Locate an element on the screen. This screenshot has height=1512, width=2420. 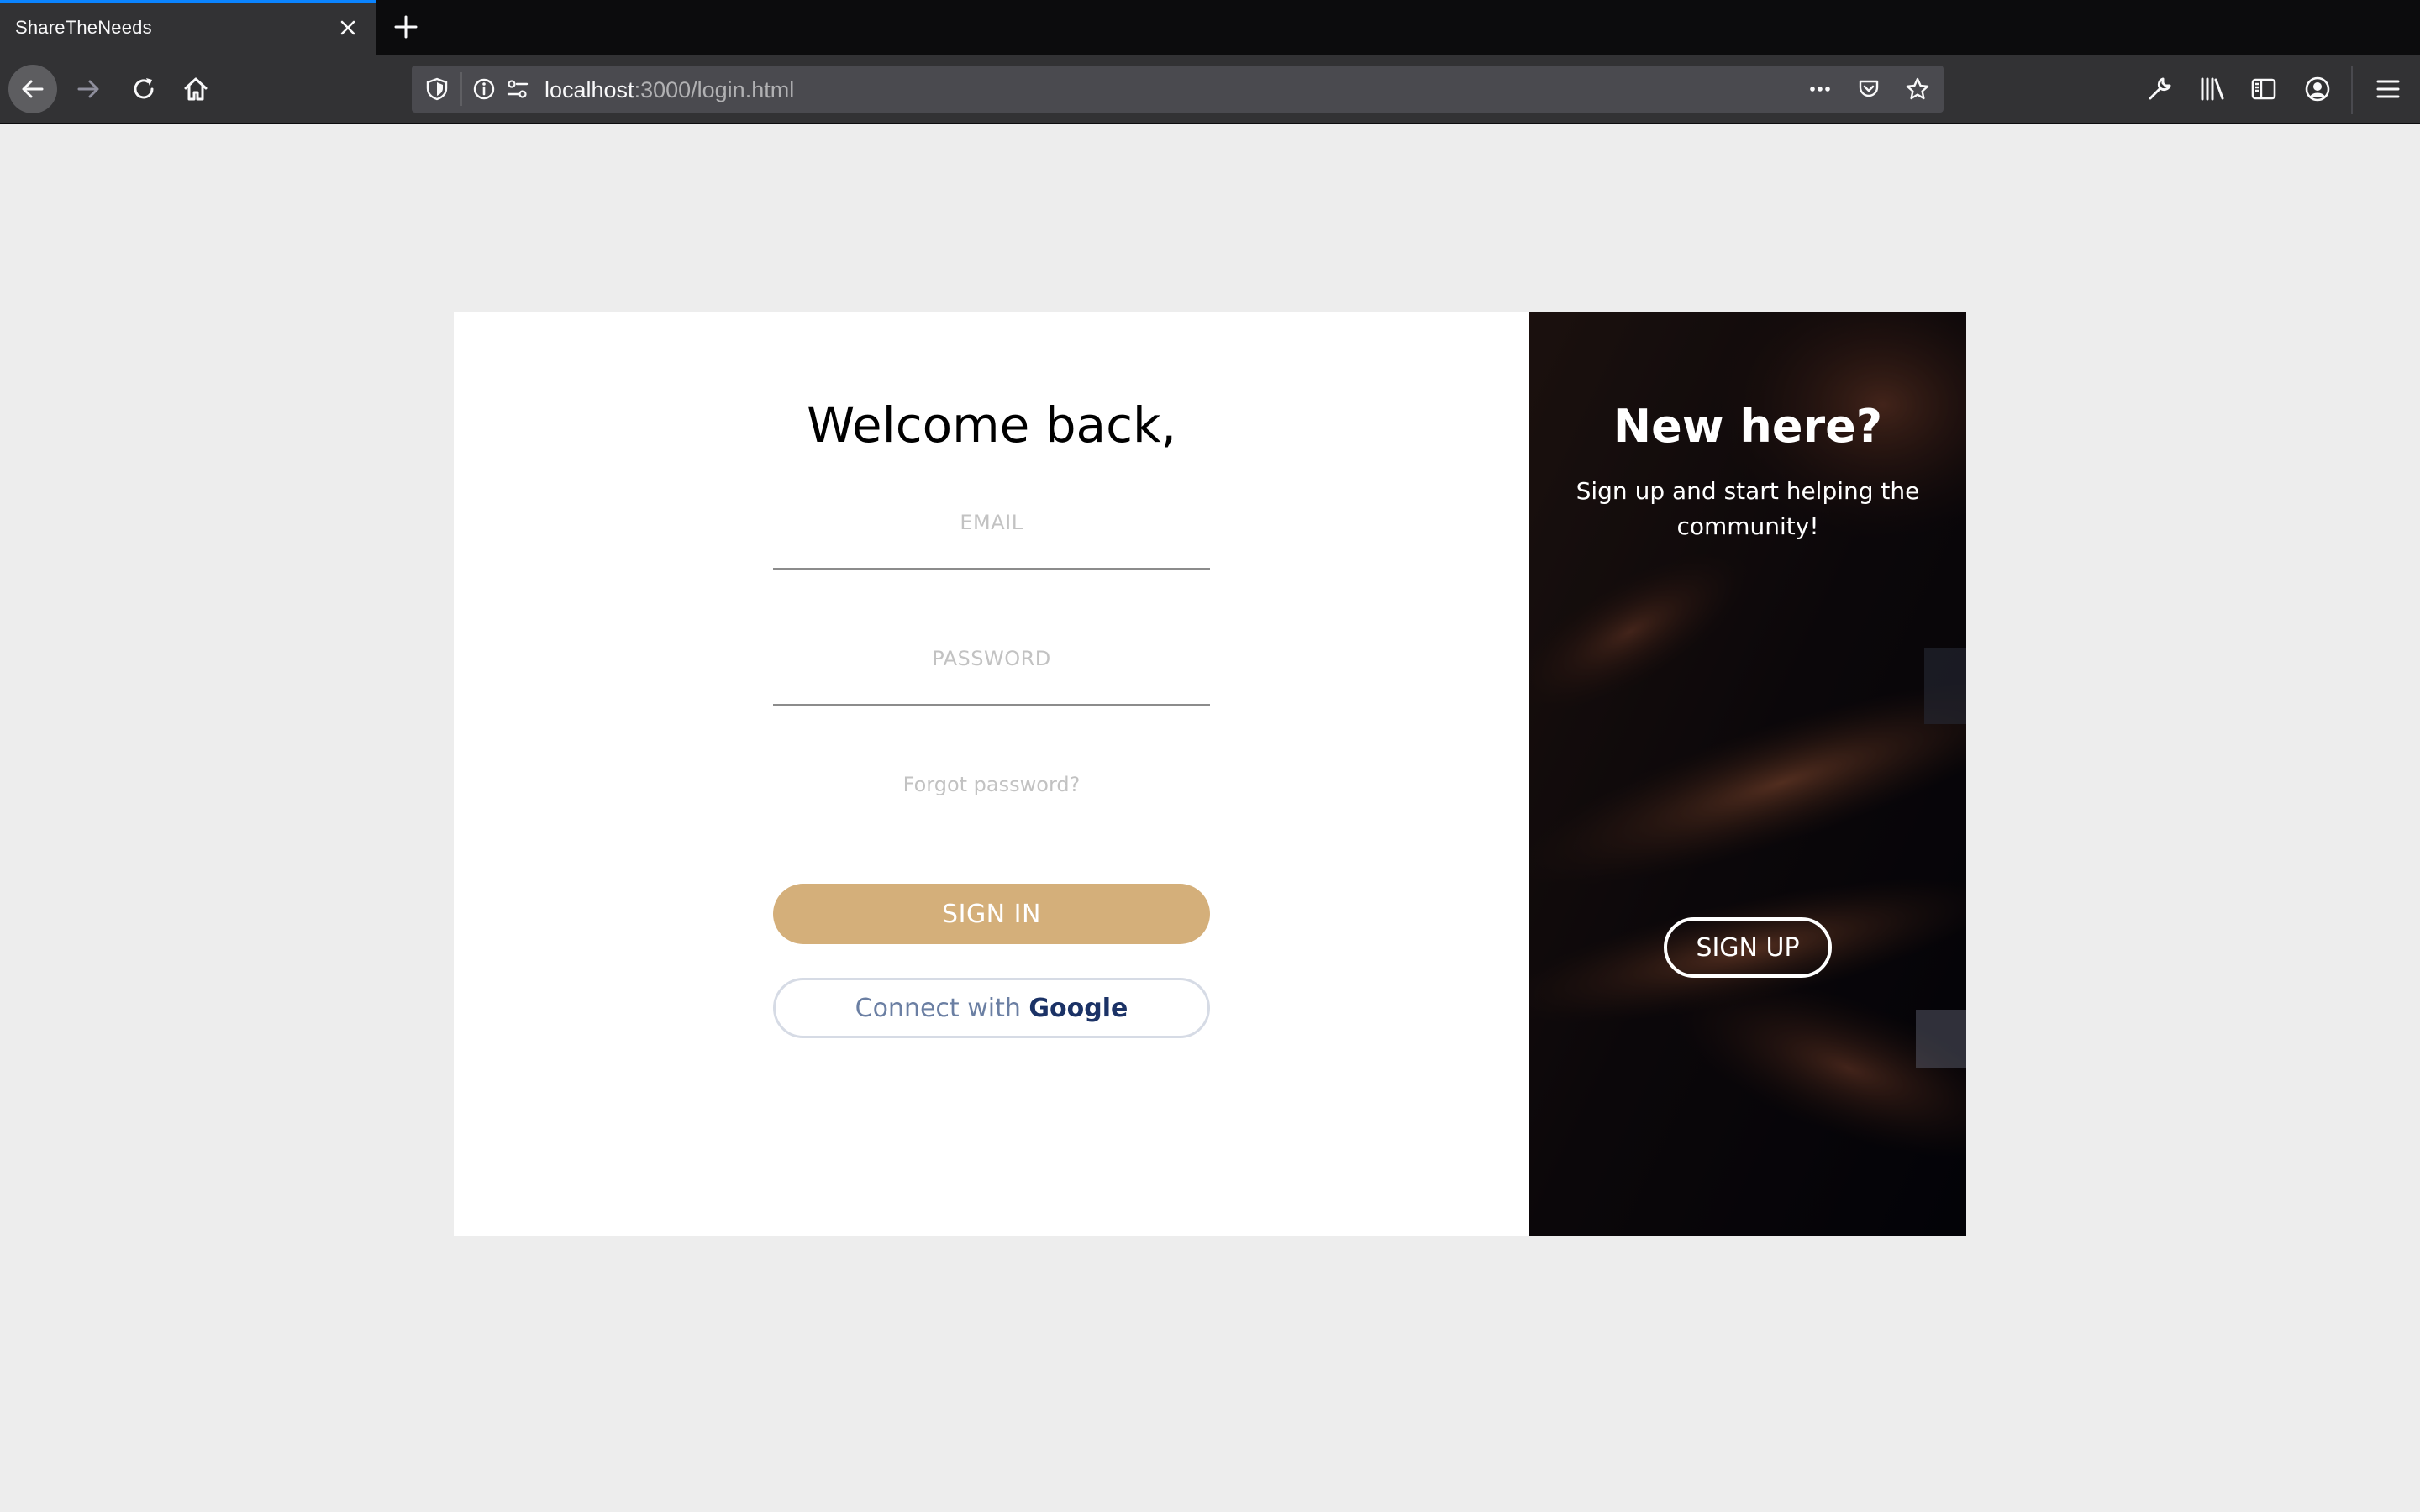
forward-button is located at coordinates (88, 89).